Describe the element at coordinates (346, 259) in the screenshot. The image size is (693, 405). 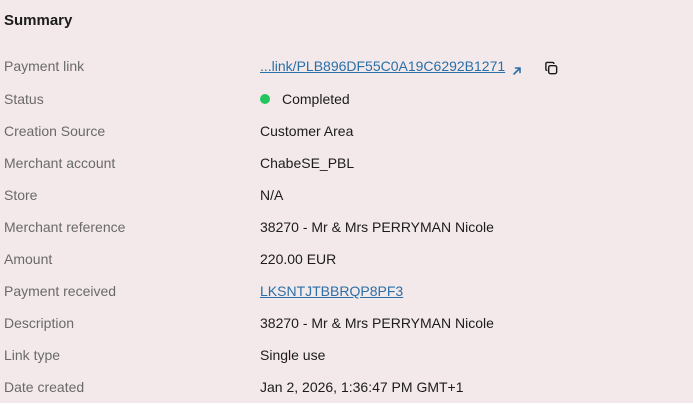
I see `row-amount: Amount 220.00 EUR` at that location.